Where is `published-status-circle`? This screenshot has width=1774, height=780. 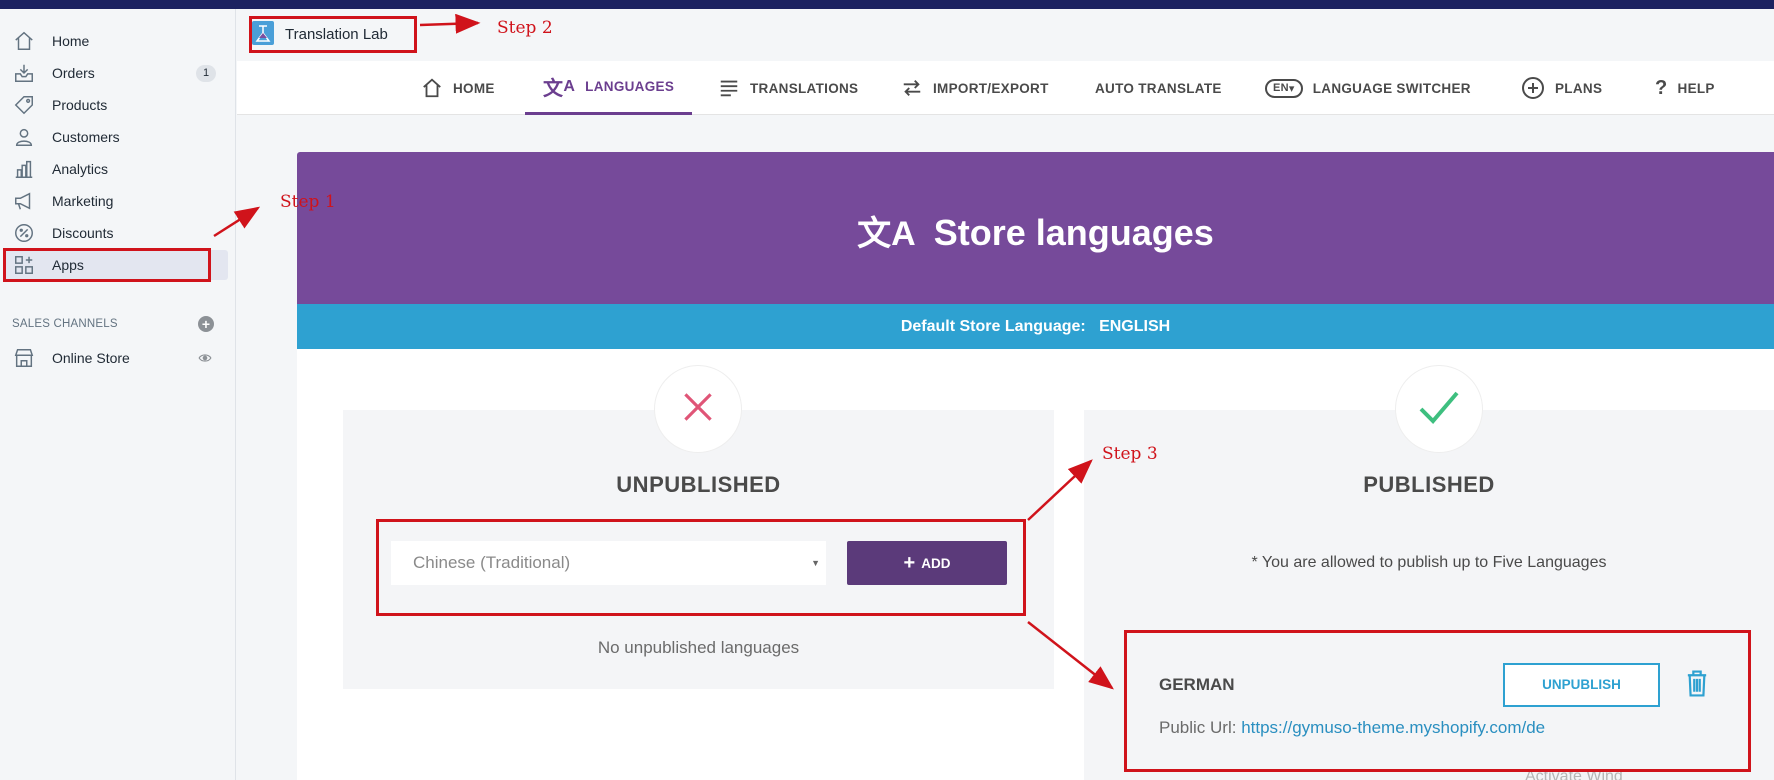
published-status-circle is located at coordinates (1439, 409).